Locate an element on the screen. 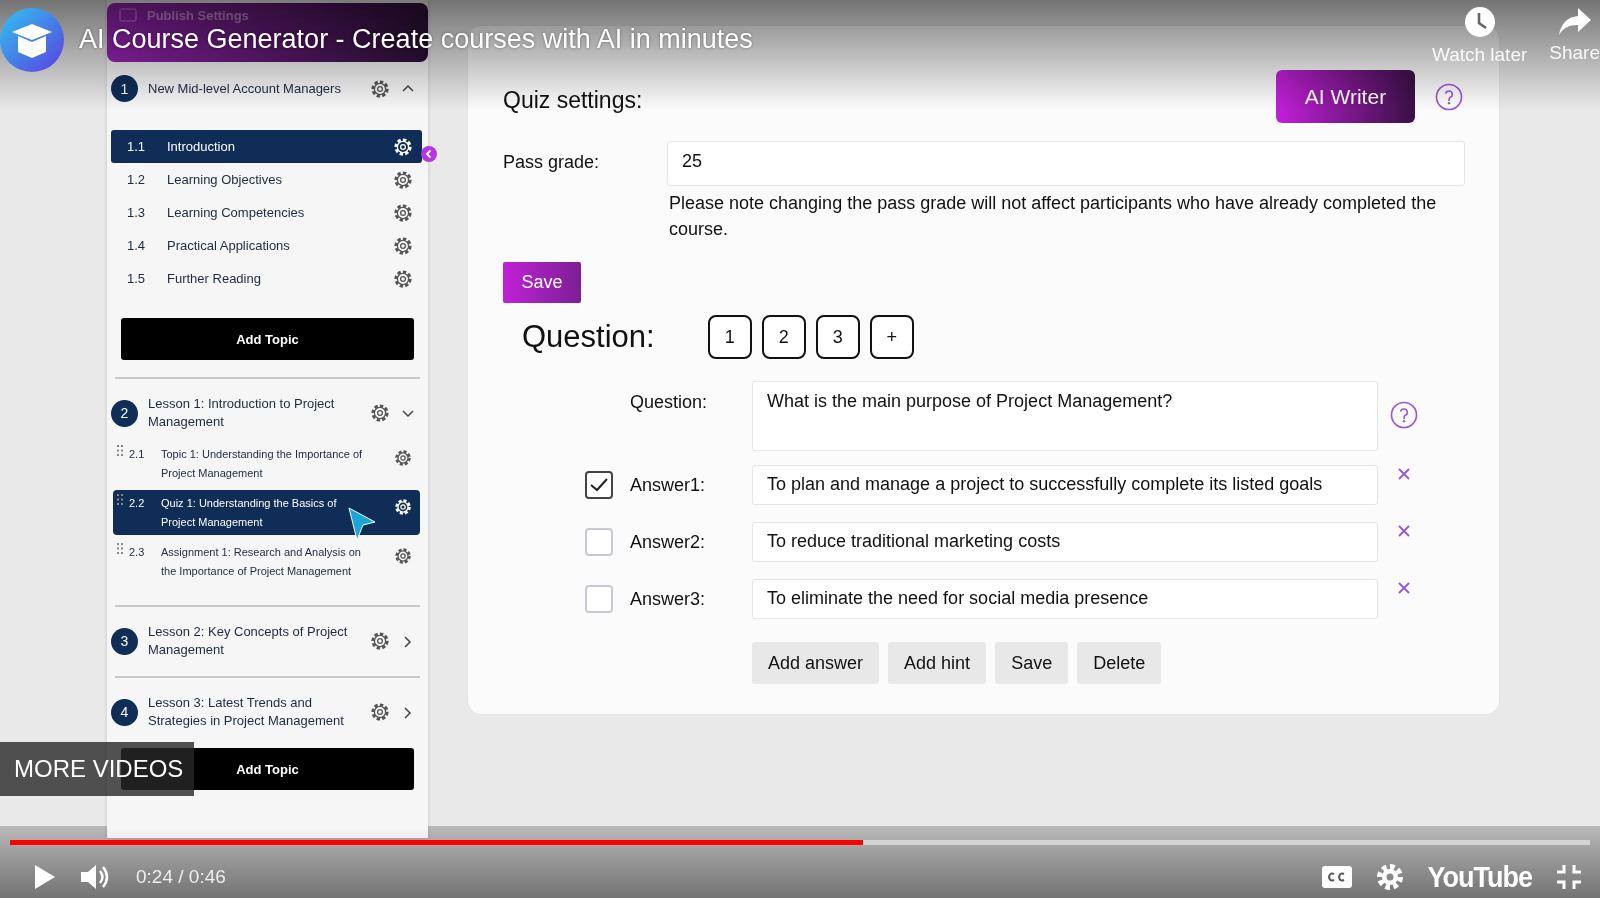 This screenshot has height=898, width=1600. answer-field: To reduce traditional marketing costs is located at coordinates (1065, 542).